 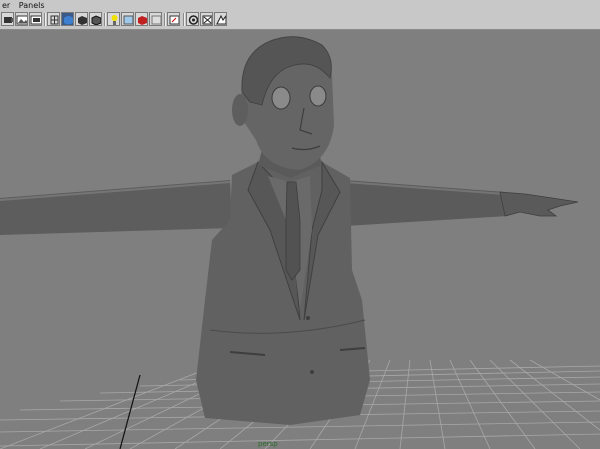 I want to click on image-plane-icon, so click(x=21, y=19).